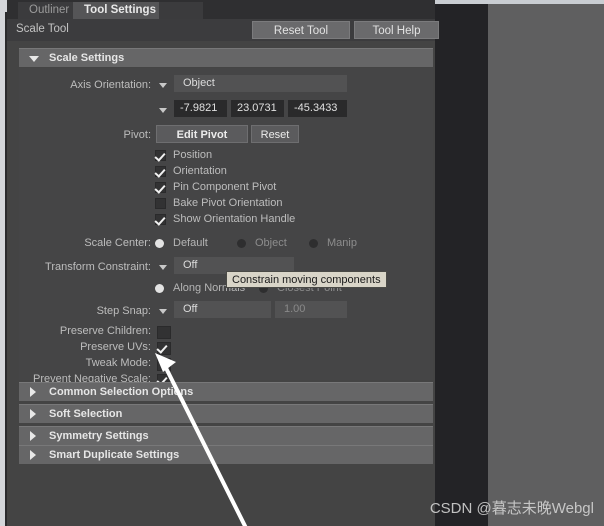 The height and width of the screenshot is (526, 604). Describe the element at coordinates (163, 110) in the screenshot. I see `orientation-values-caret-icon` at that location.